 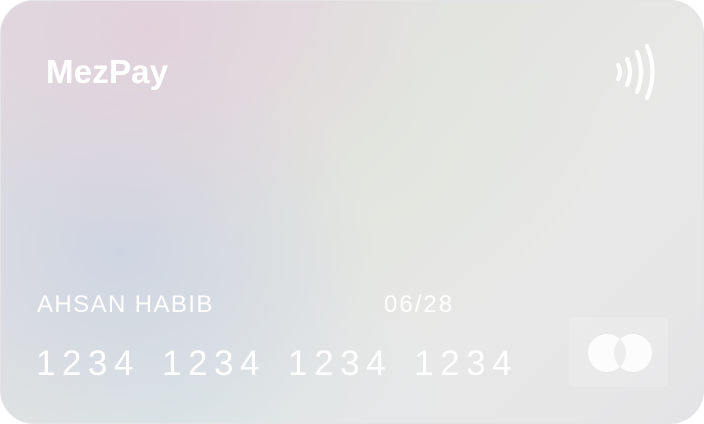 I want to click on card-brand: MezPay, so click(x=107, y=71).